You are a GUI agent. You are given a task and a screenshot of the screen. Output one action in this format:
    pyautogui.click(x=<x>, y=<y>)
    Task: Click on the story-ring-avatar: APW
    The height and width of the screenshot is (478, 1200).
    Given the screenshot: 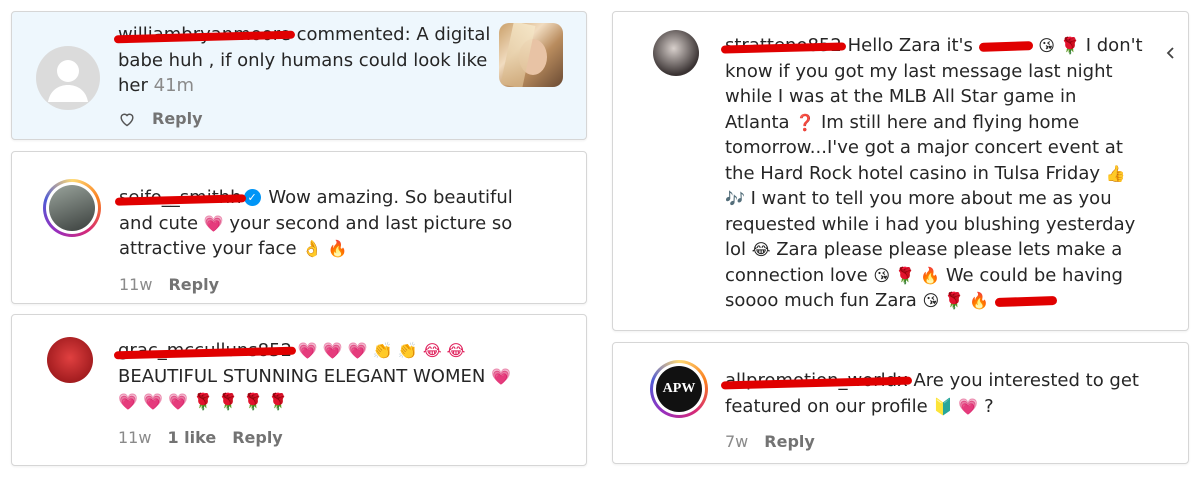 What is the action you would take?
    pyautogui.click(x=679, y=389)
    